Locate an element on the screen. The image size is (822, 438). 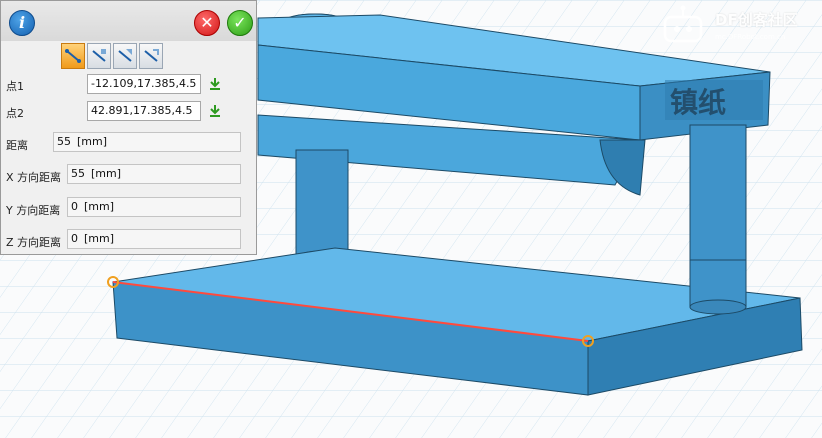
point1-label: 点1 is located at coordinates (15, 86).